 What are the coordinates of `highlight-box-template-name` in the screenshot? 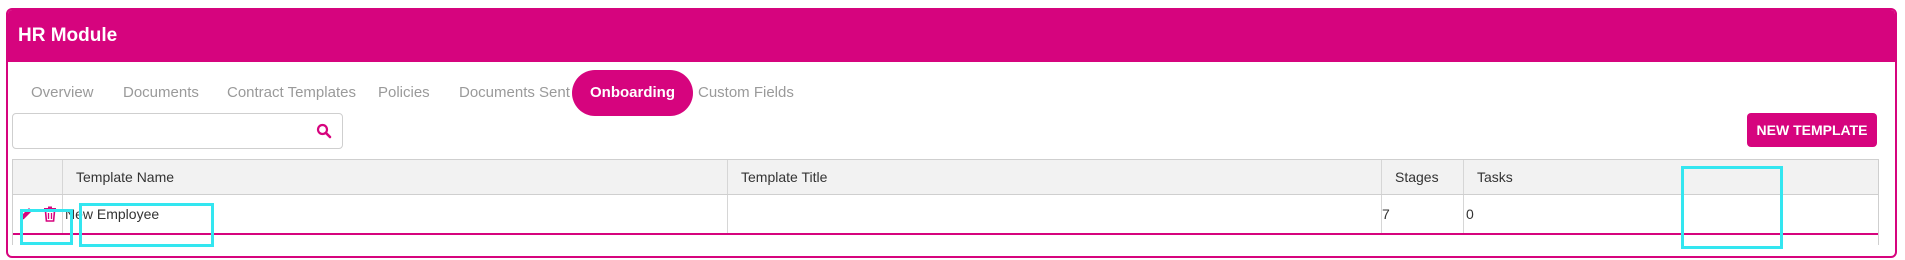 It's located at (146, 225).